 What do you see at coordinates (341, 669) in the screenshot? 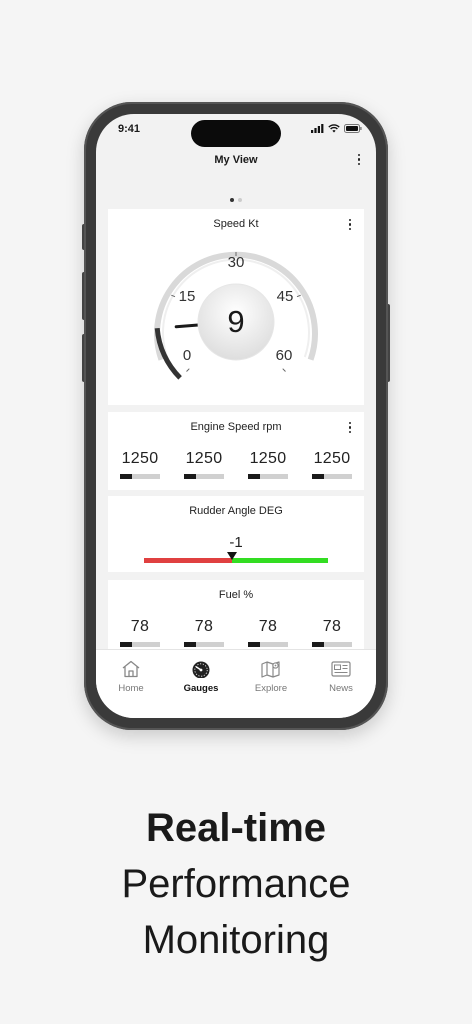
I see `news-icon` at bounding box center [341, 669].